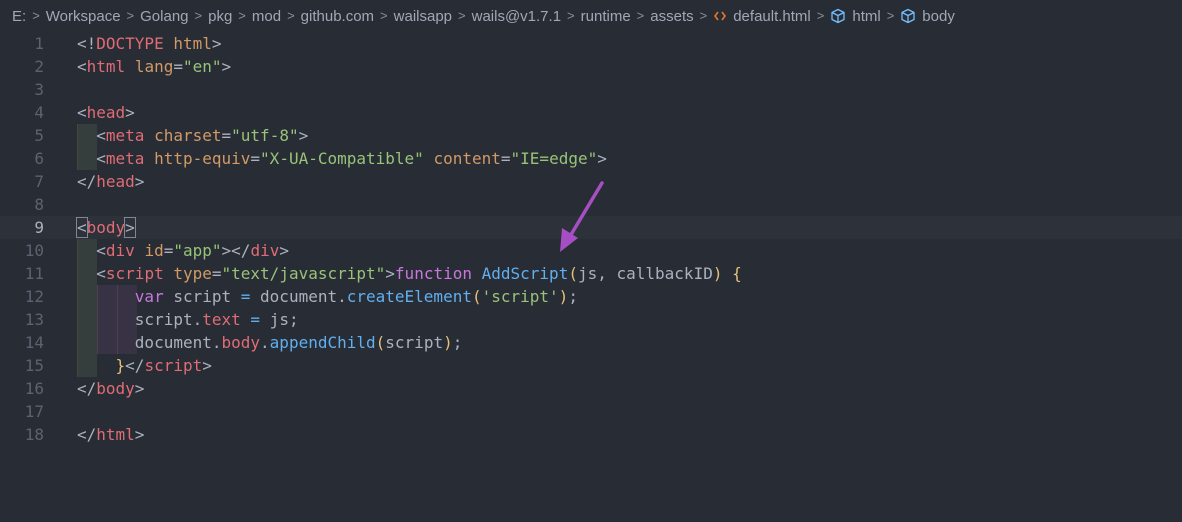 This screenshot has width=1182, height=522. What do you see at coordinates (39, 89) in the screenshot?
I see `line-number: 3` at bounding box center [39, 89].